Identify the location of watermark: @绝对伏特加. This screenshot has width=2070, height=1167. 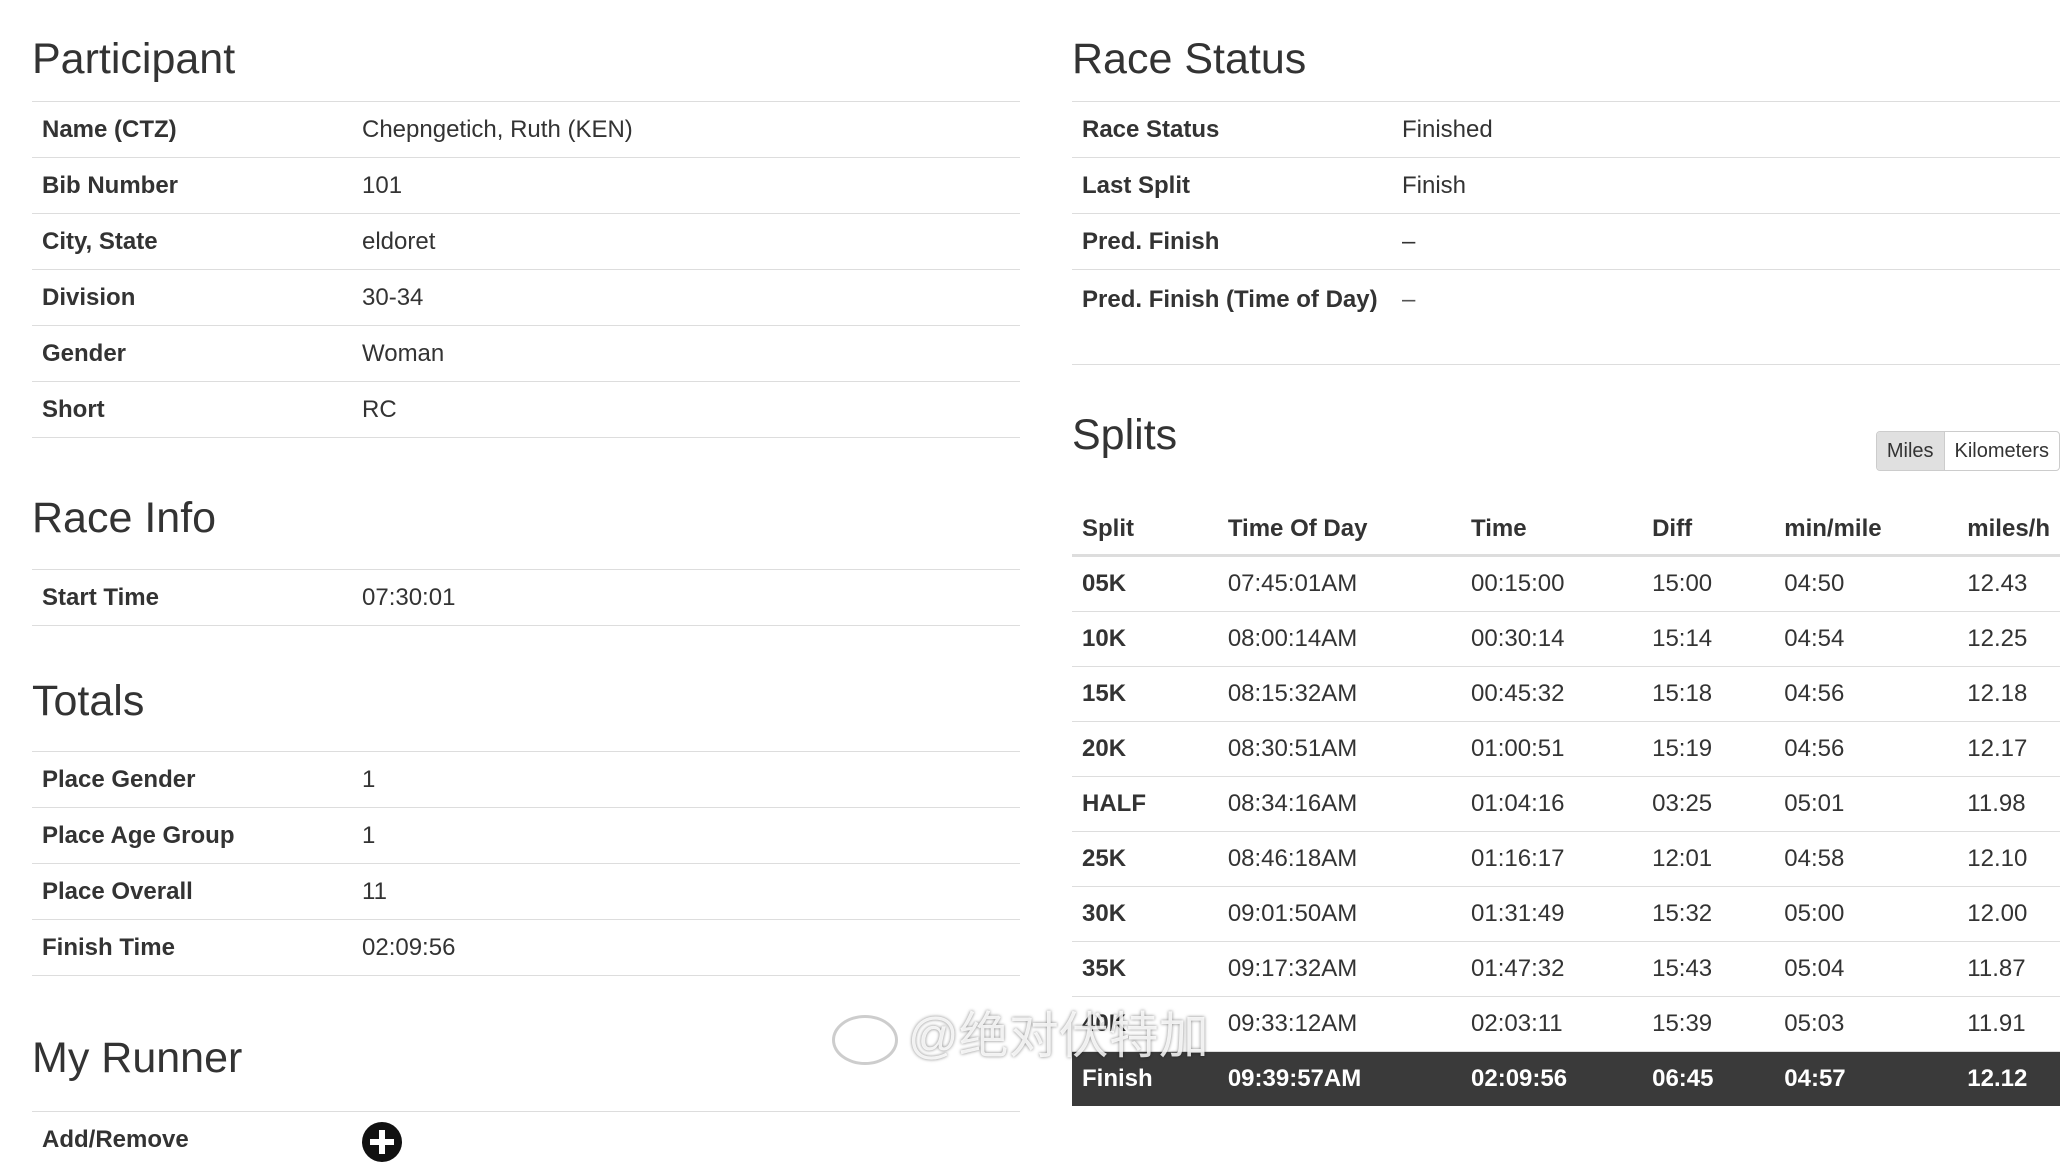
(1020, 1032).